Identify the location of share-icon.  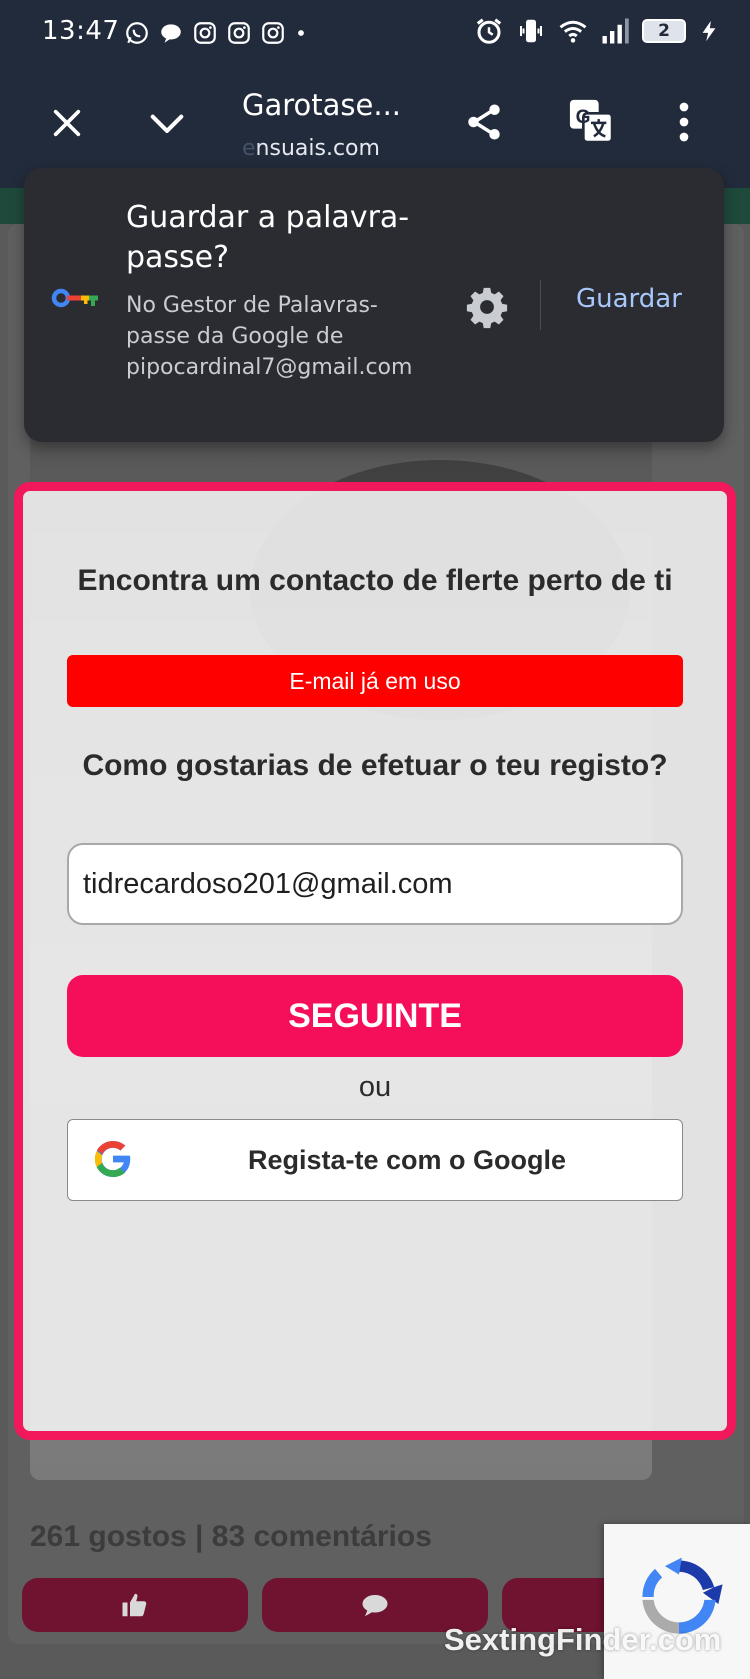
(484, 122).